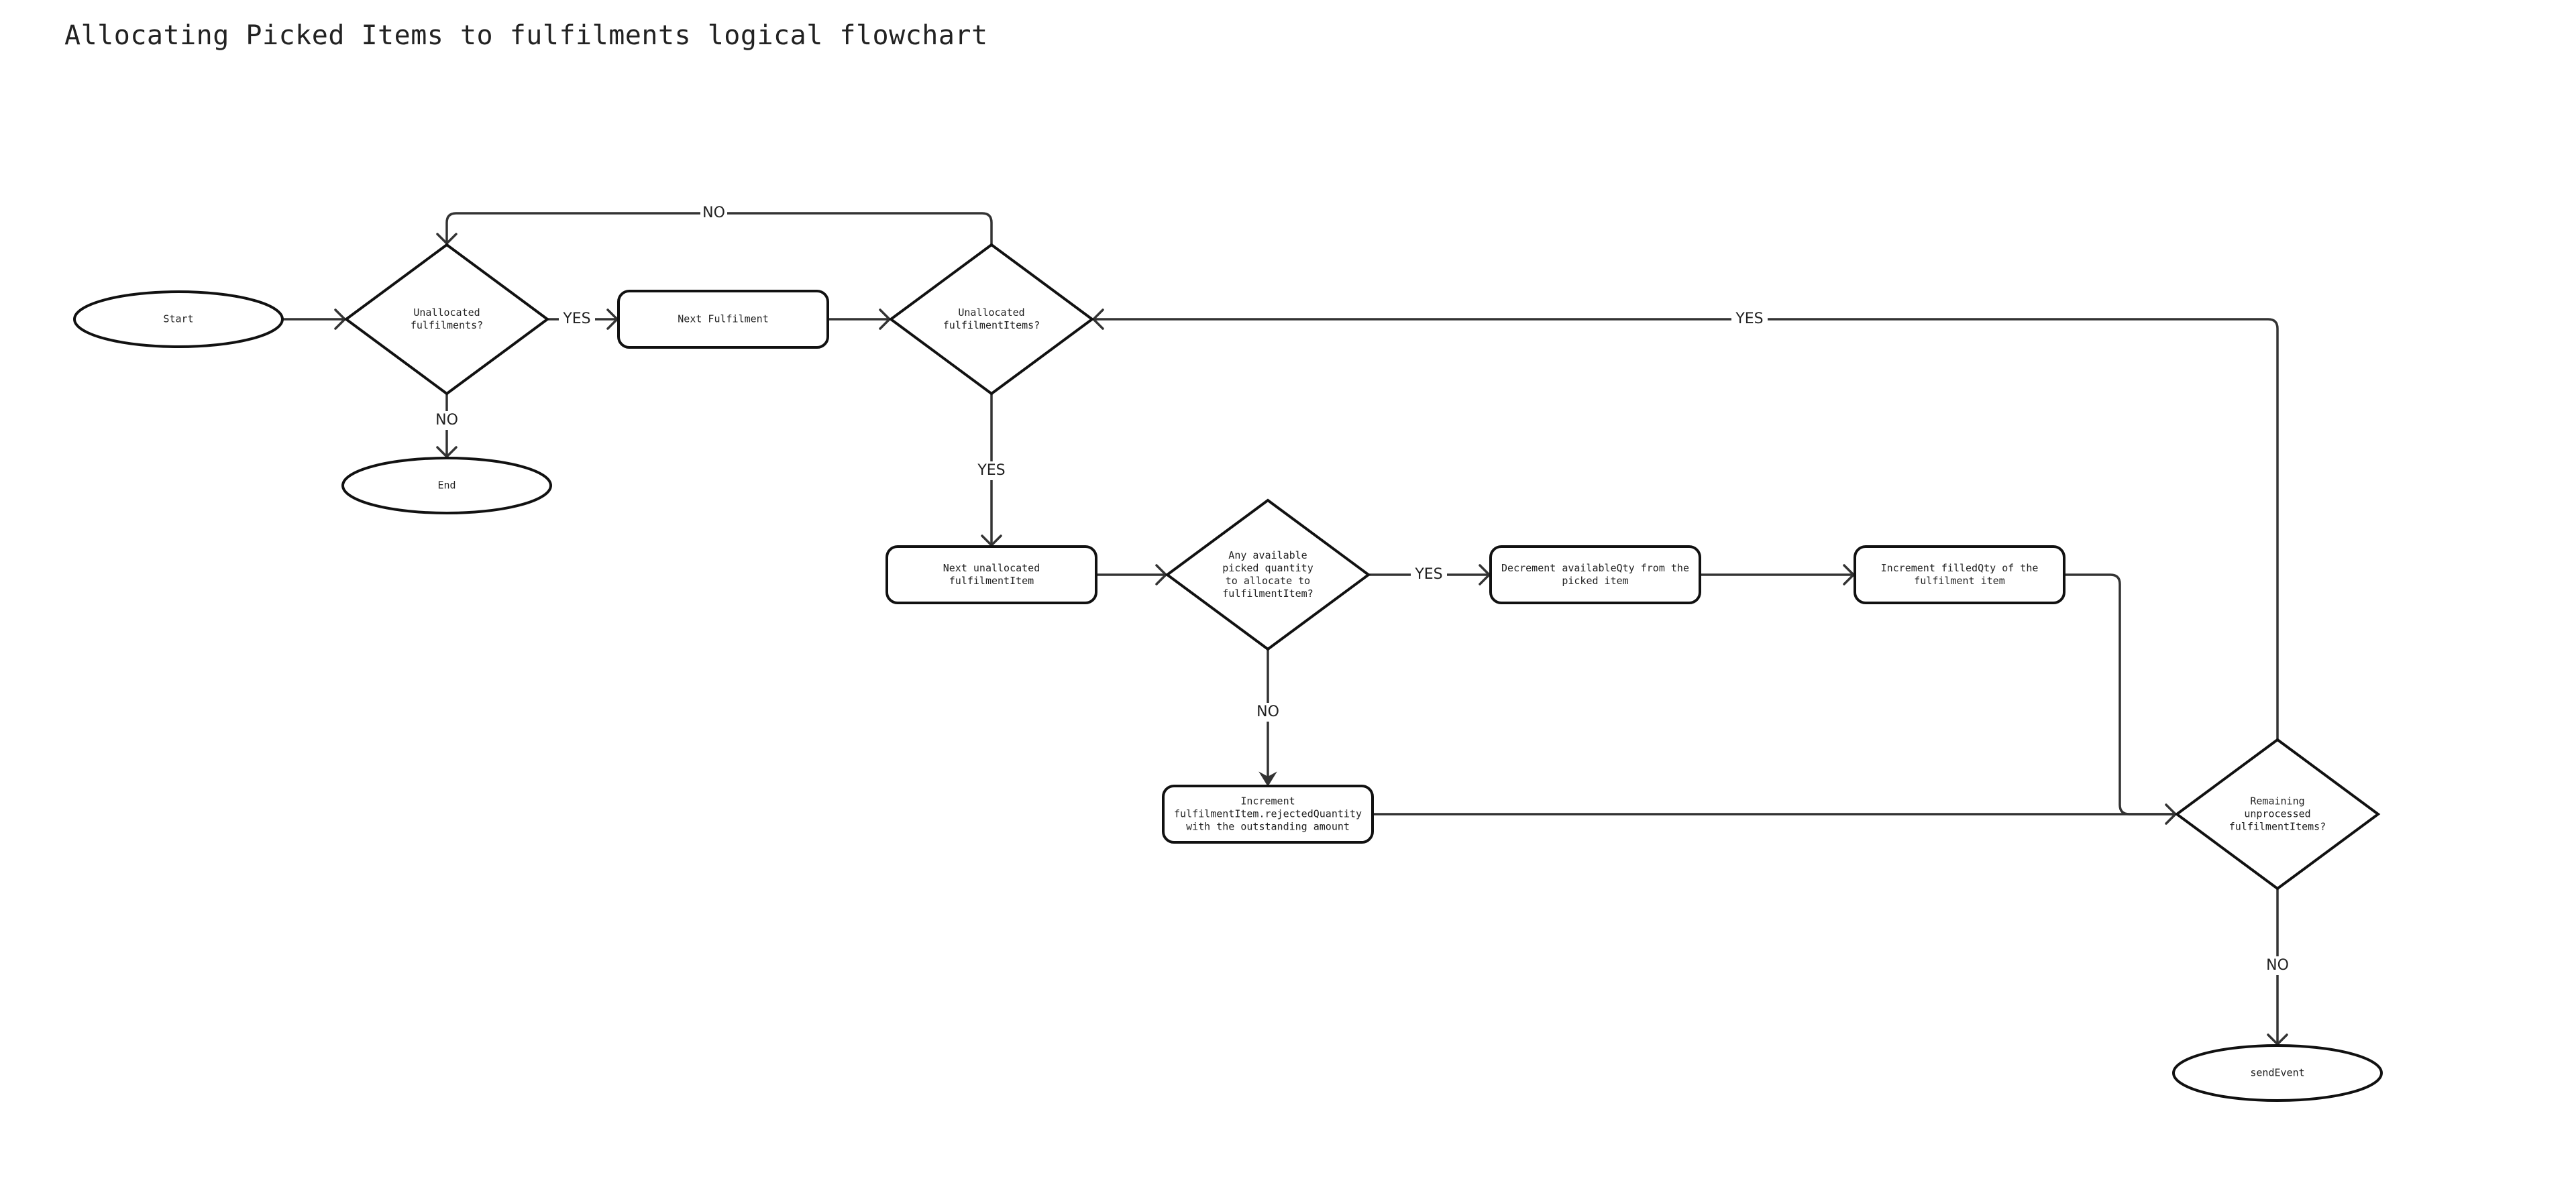 This screenshot has width=2576, height=1181. I want to click on node-label: picked item, so click(1595, 581).